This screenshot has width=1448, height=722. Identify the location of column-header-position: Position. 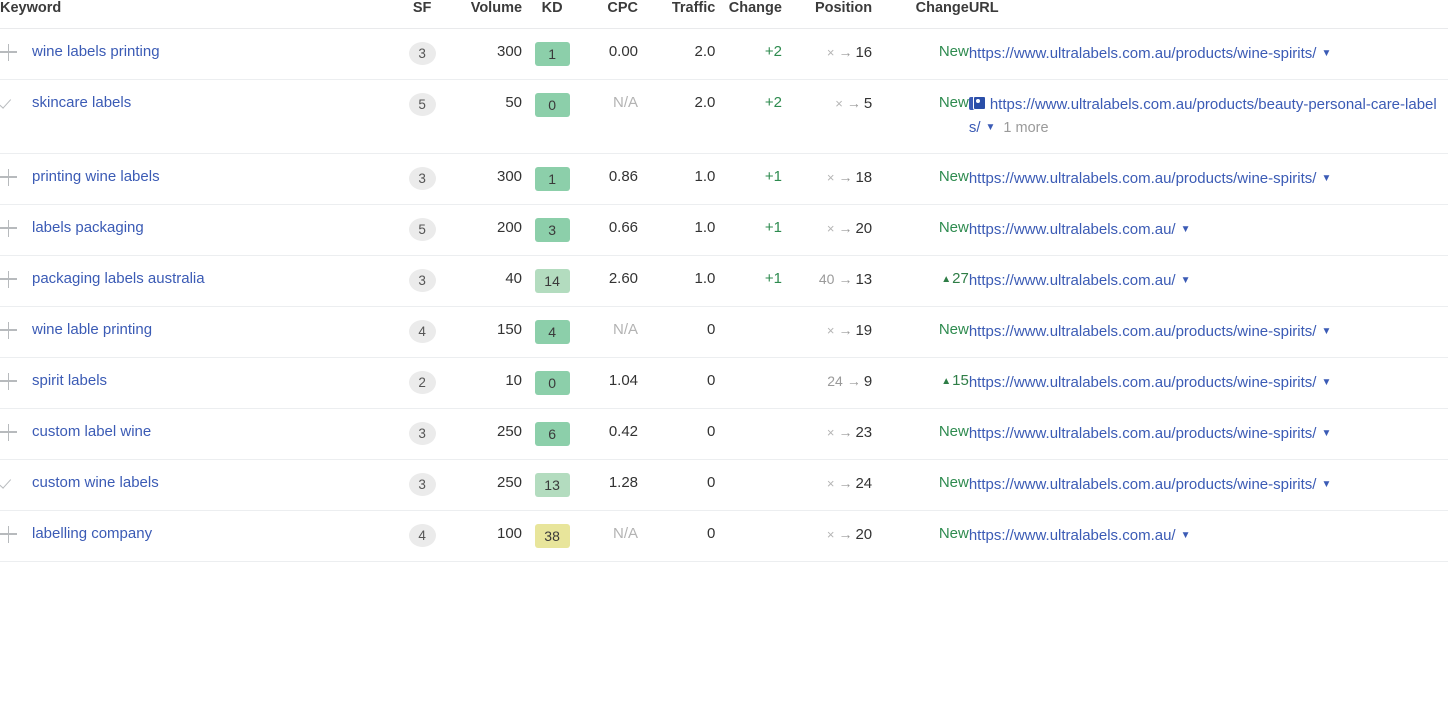
(827, 14).